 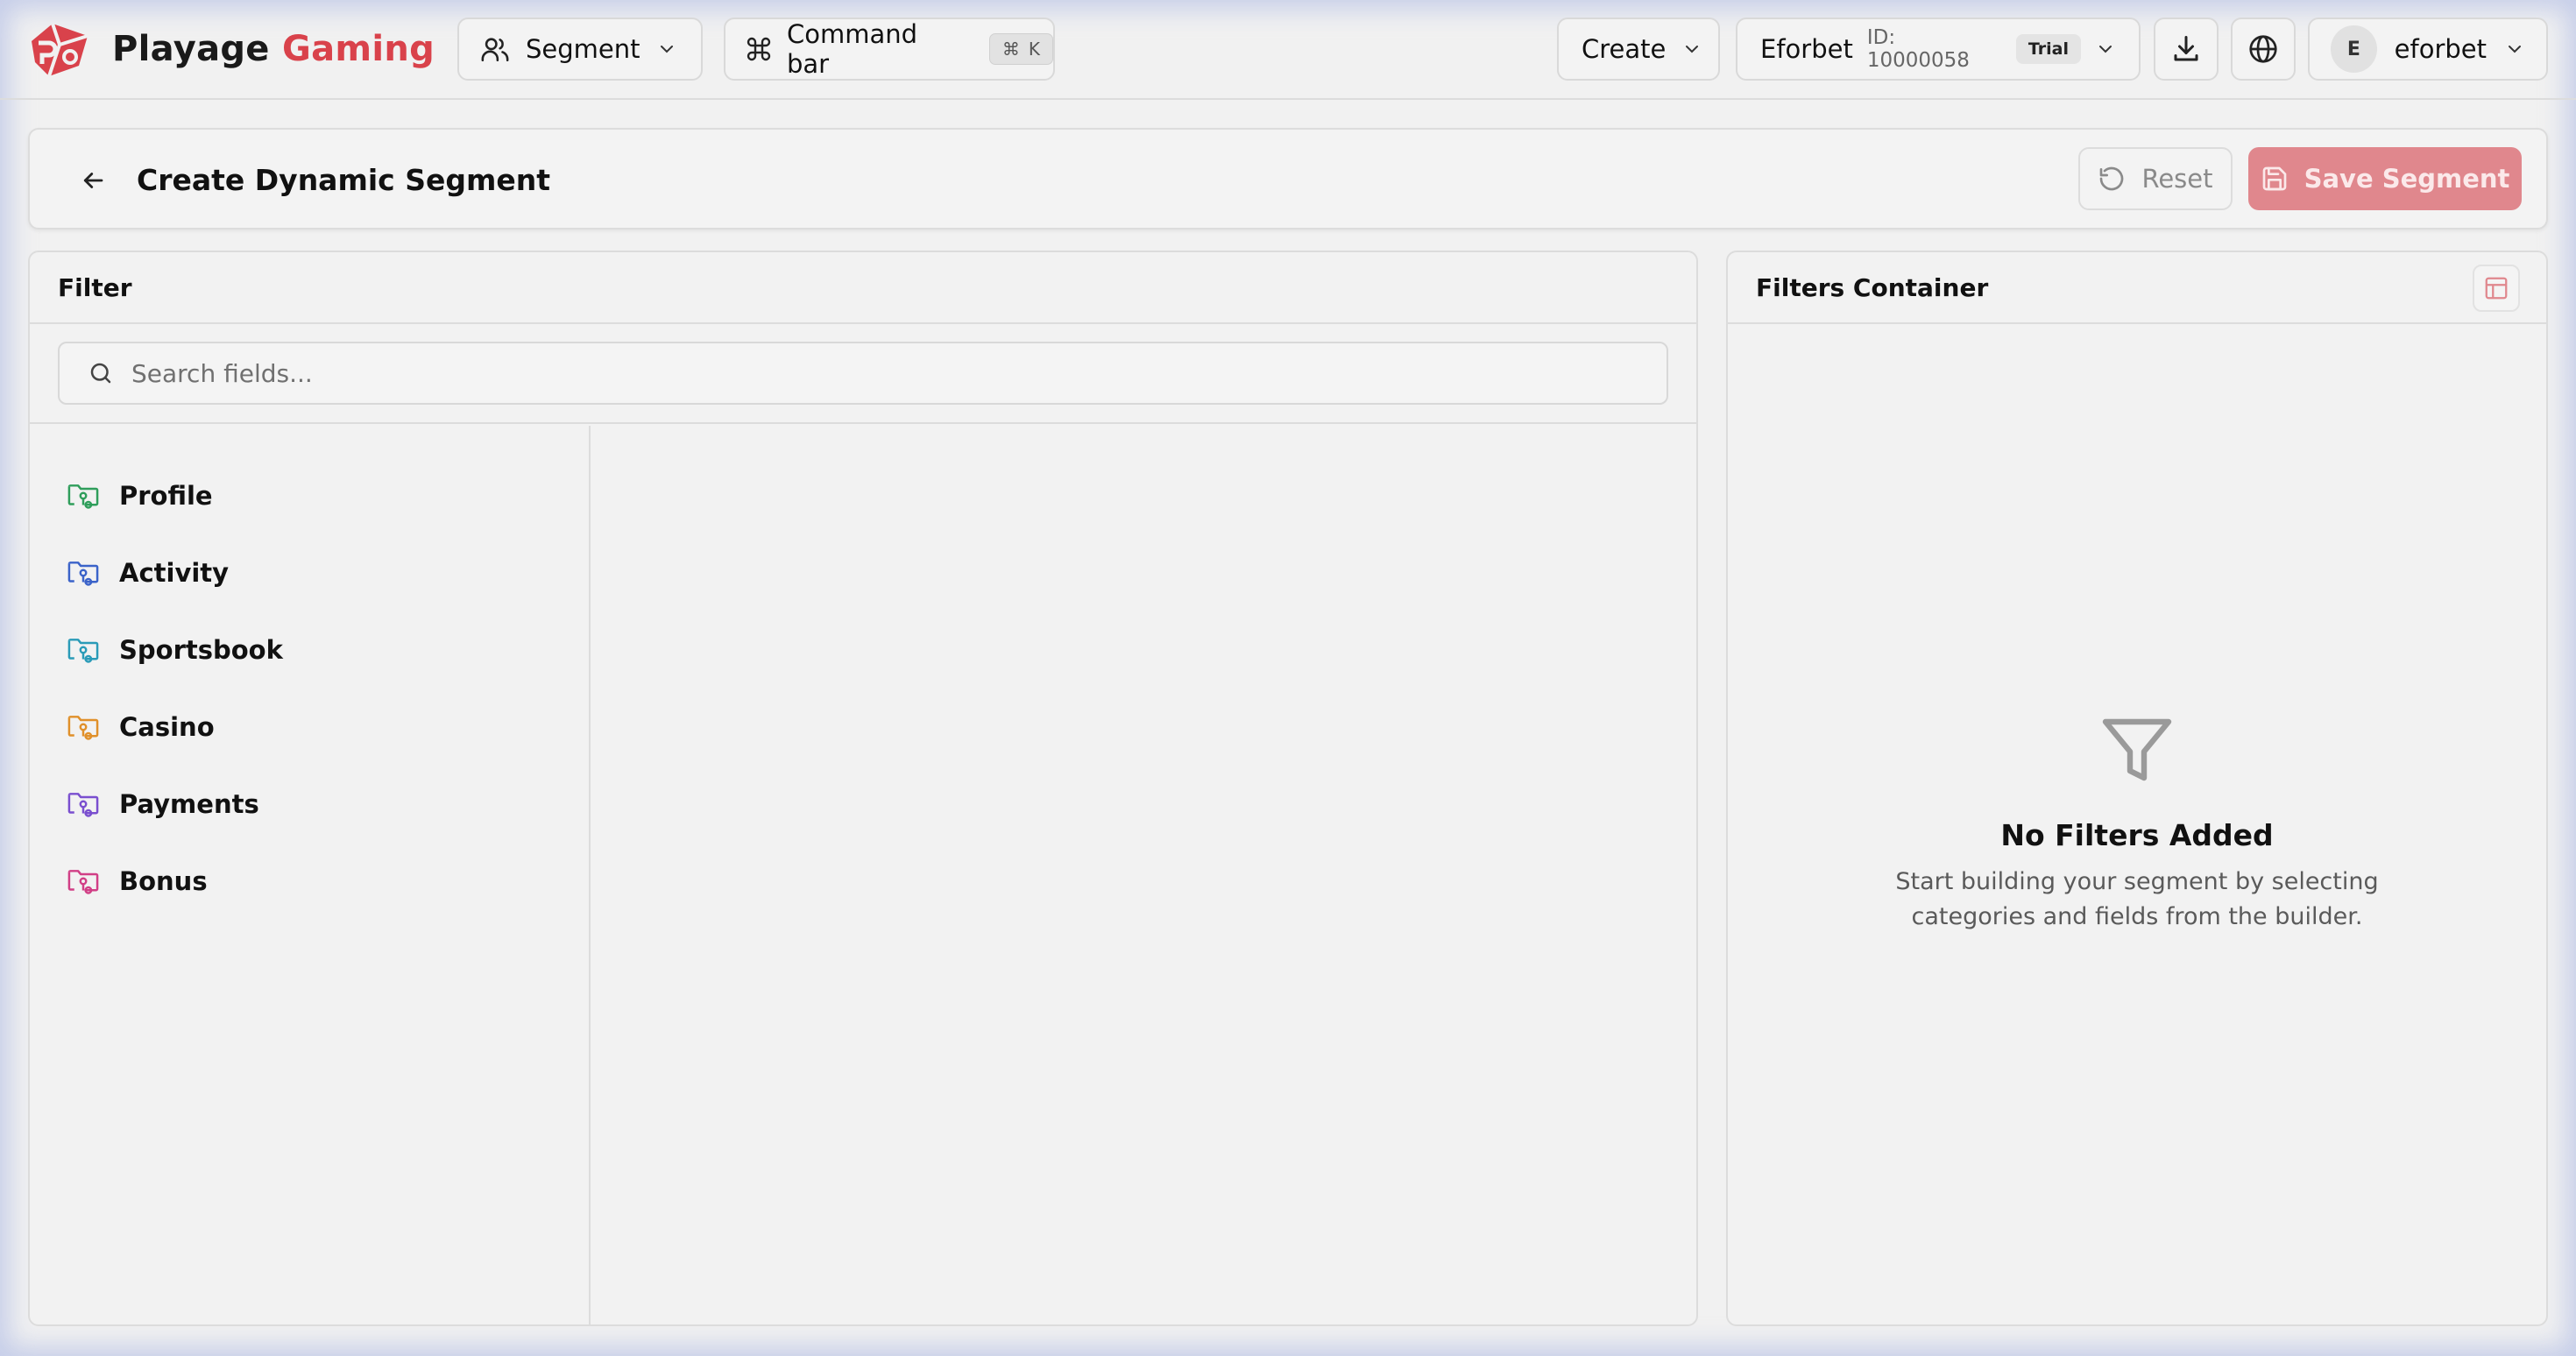 What do you see at coordinates (60, 50) in the screenshot?
I see `brand-logo-icon` at bounding box center [60, 50].